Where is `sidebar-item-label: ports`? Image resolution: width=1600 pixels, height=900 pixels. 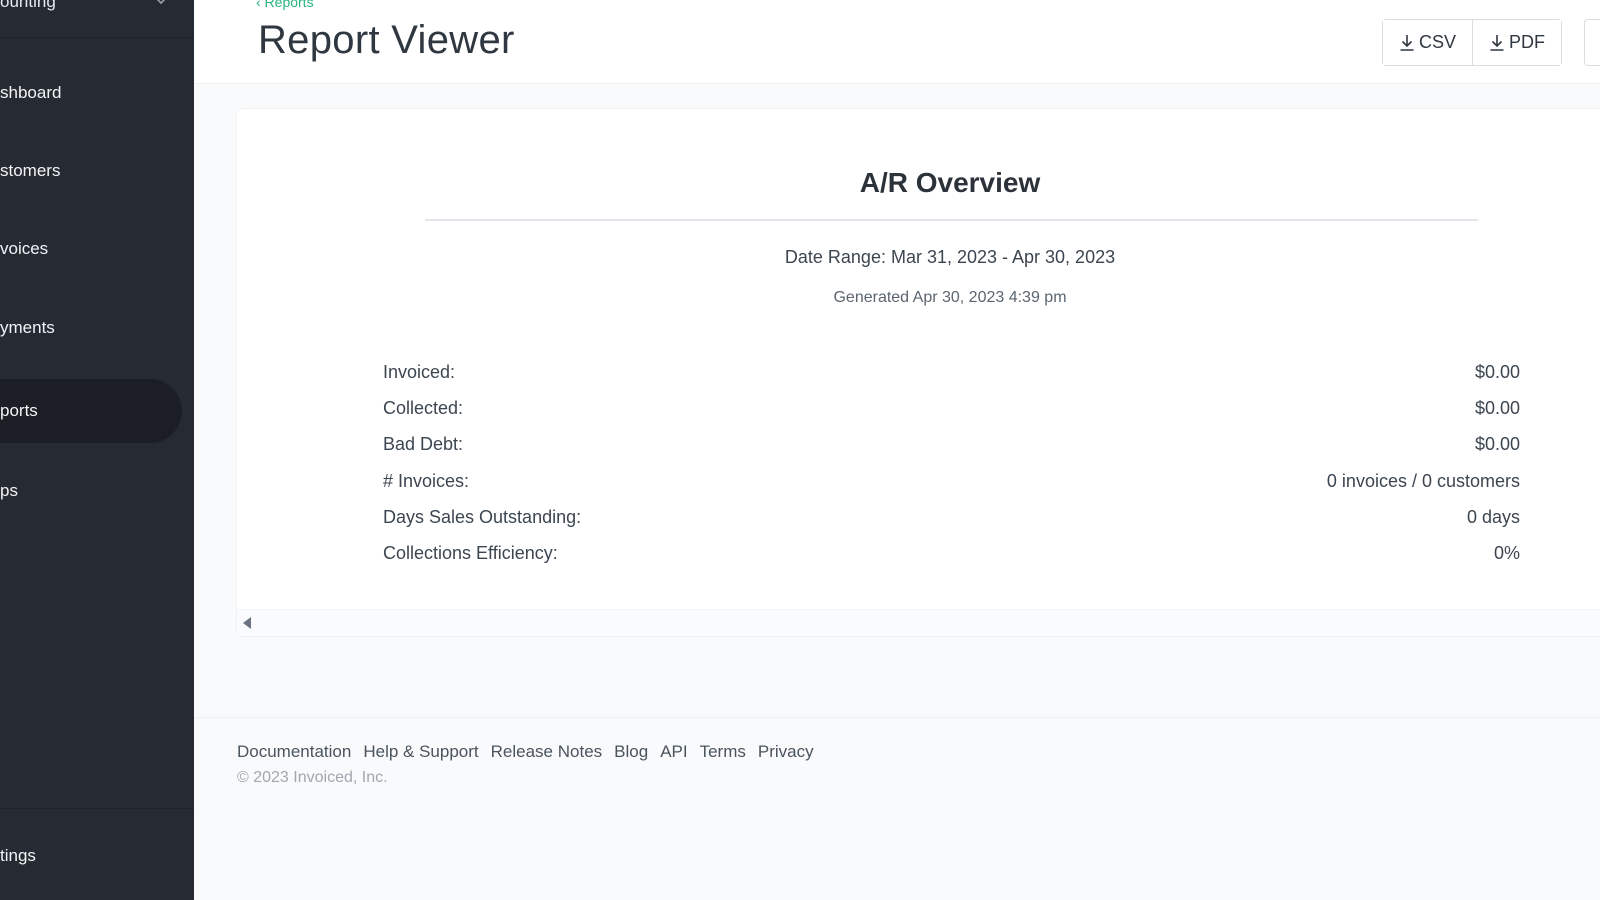
sidebar-item-label: ports is located at coordinates (19, 410).